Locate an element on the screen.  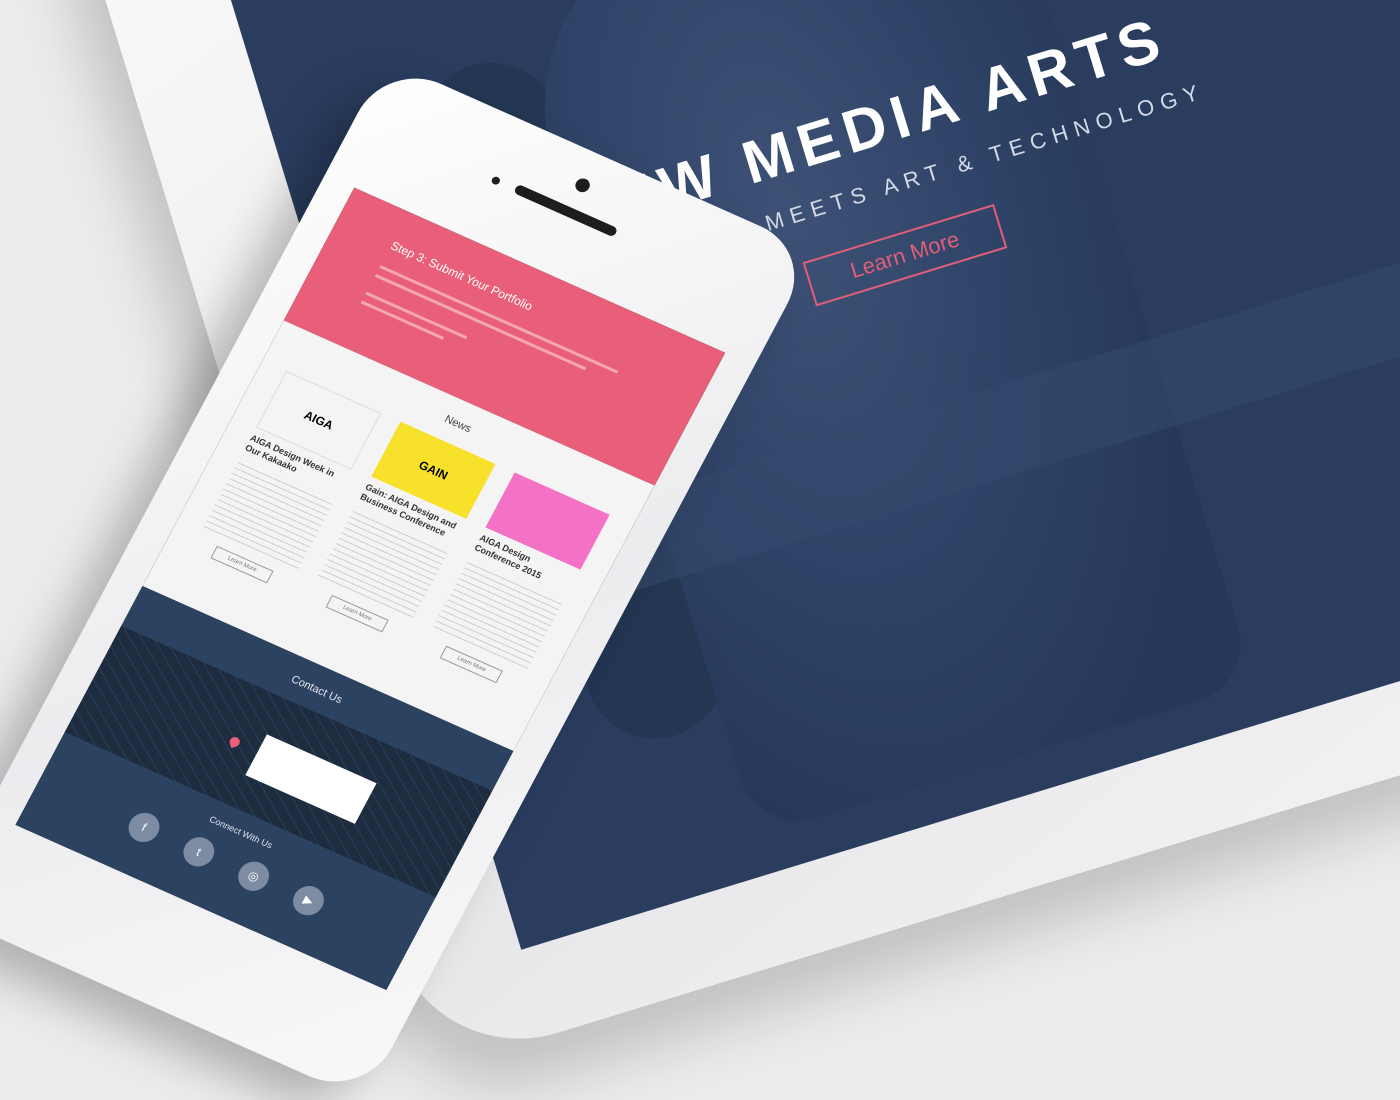
map-info-card is located at coordinates (311, 779).